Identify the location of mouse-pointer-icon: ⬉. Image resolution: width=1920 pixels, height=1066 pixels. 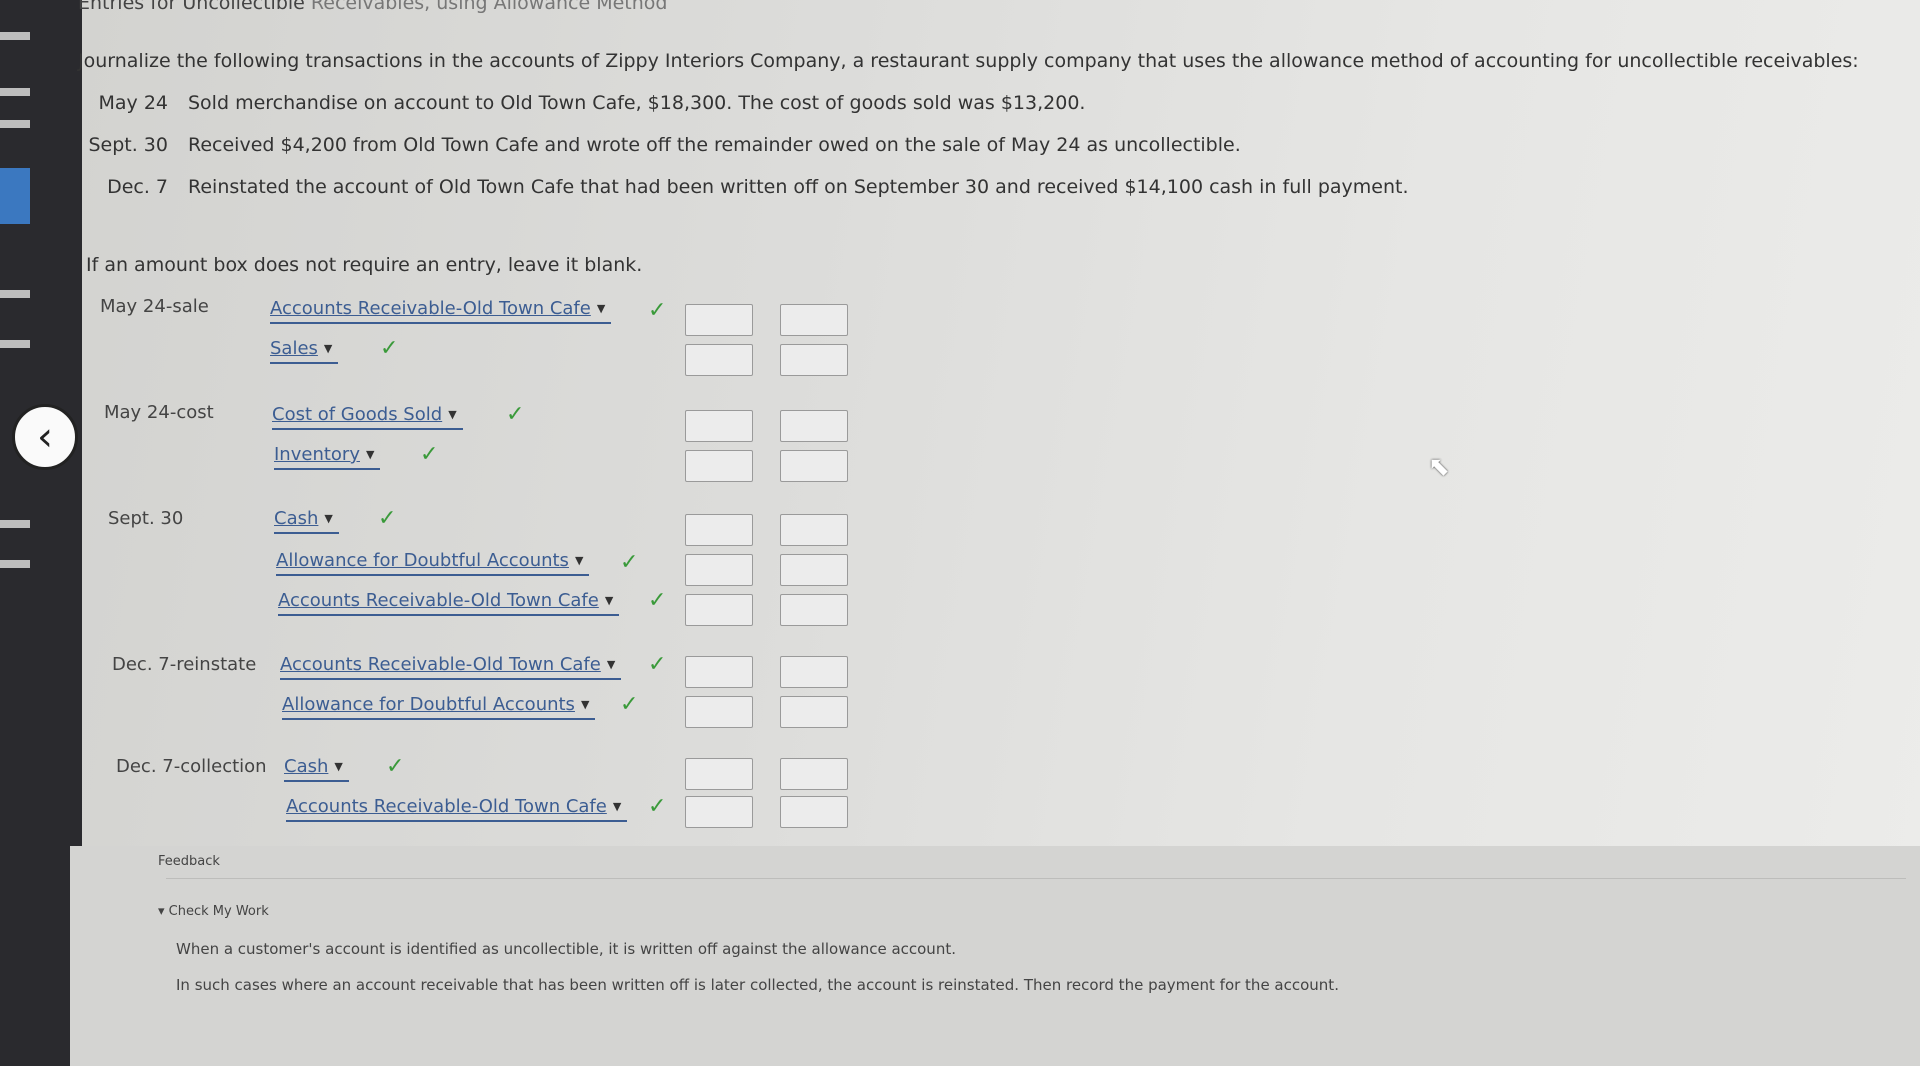
(1439, 467).